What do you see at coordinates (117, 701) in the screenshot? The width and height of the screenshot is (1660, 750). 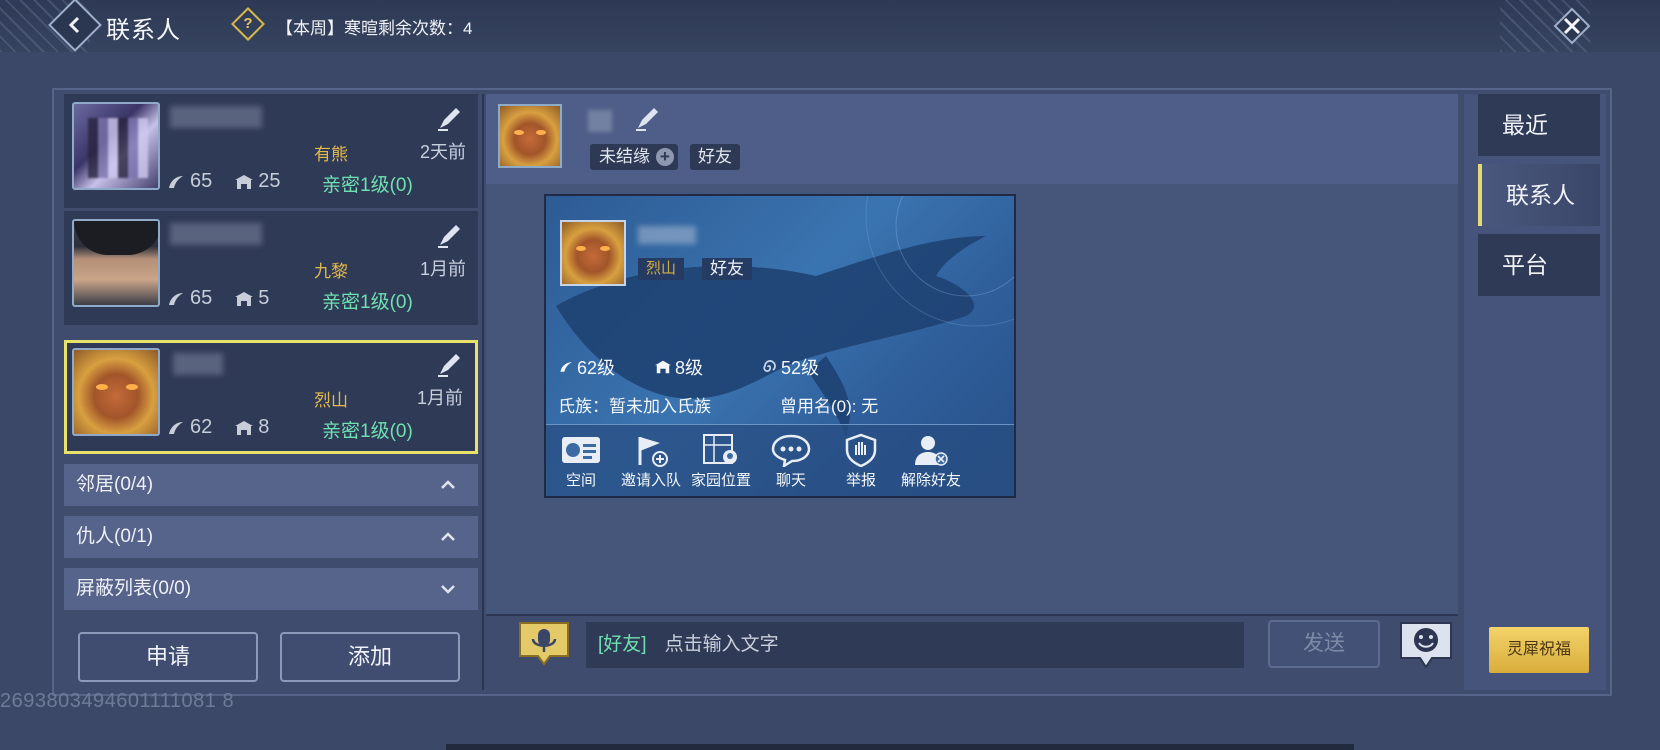 I see `user-id-watermark: 2693803494601111081 8` at bounding box center [117, 701].